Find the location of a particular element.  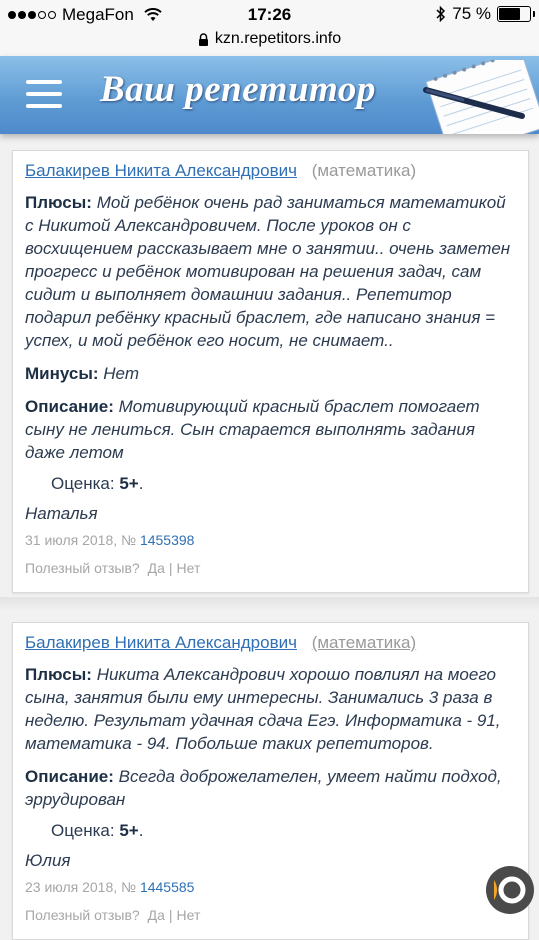

chat-logo-icon is located at coordinates (510, 890).